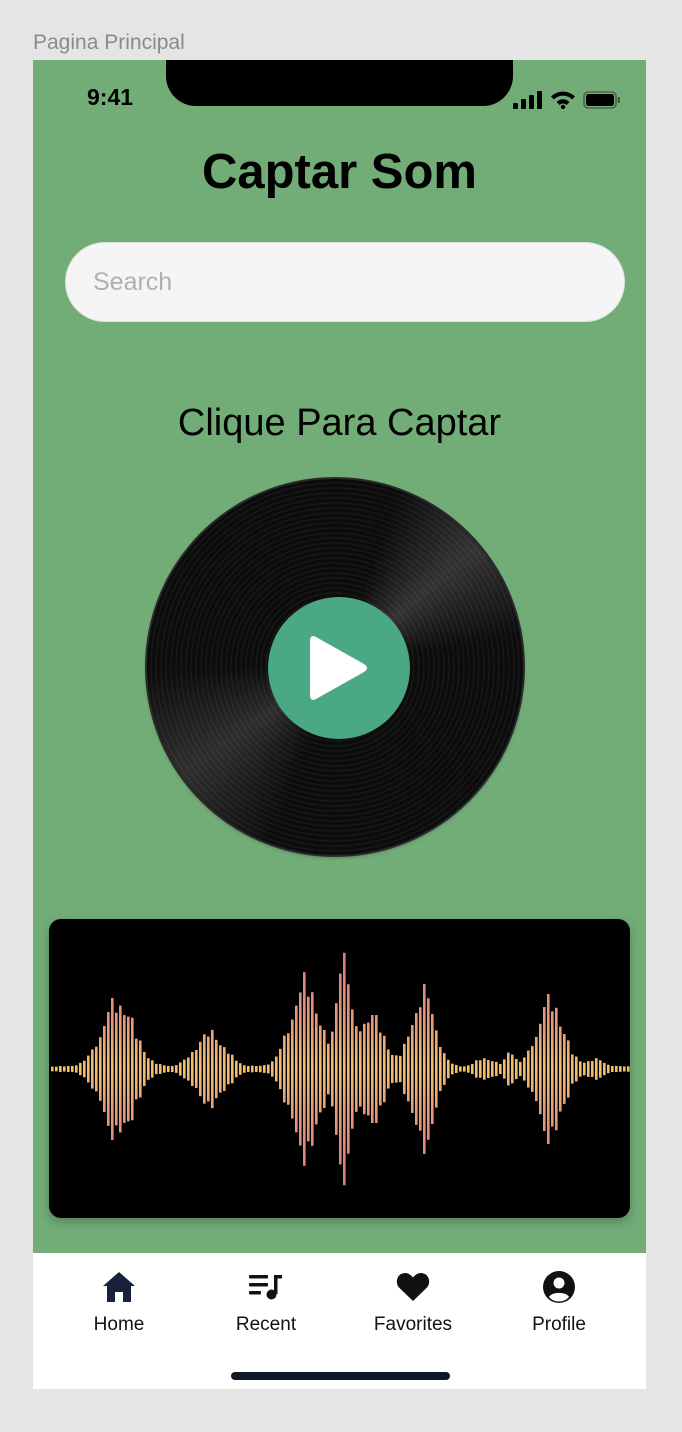 The image size is (682, 1432). I want to click on nav-item-recent: Recent, so click(266, 1302).